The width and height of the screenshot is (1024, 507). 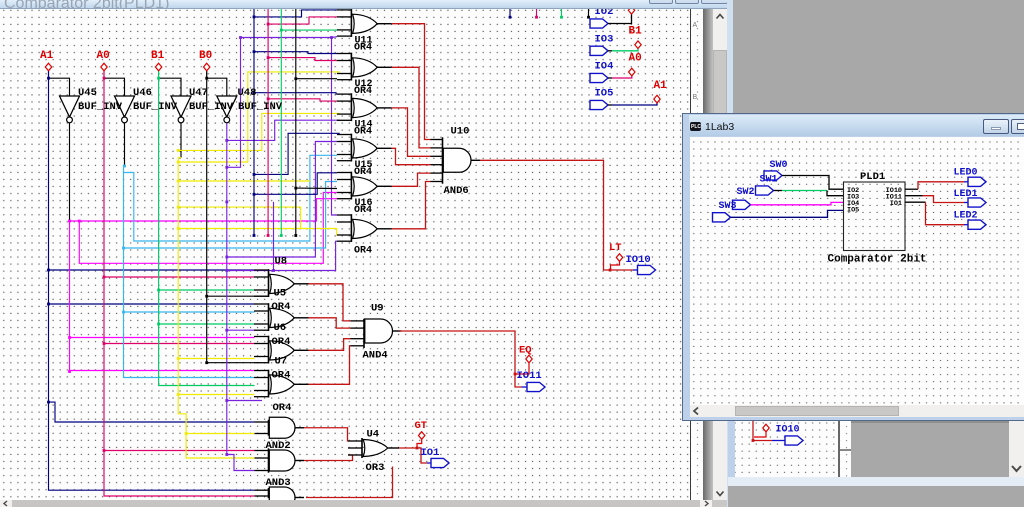 I want to click on svg-text: U45, so click(x=87, y=93).